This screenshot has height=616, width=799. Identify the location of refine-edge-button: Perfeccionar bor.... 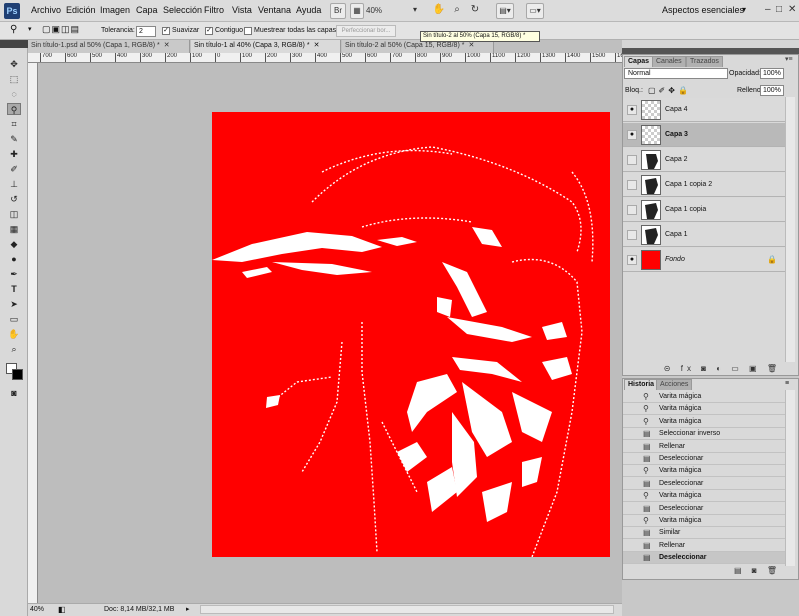
(366, 31).